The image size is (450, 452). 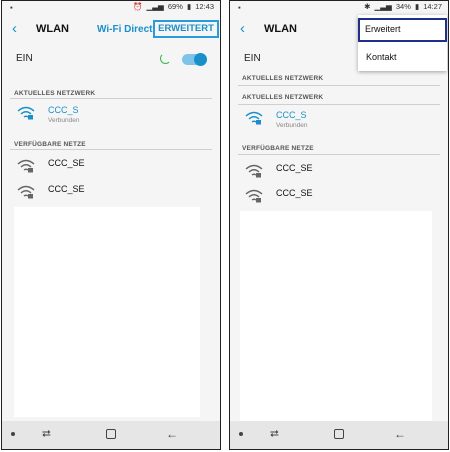 I want to click on clock: 12:43, so click(x=204, y=6).